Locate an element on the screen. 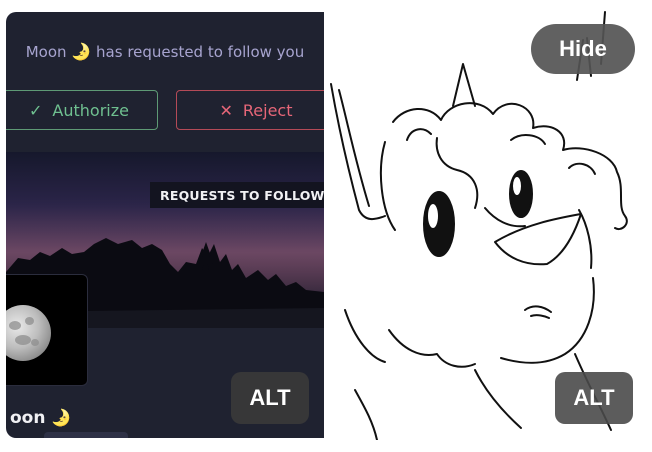  avatar is located at coordinates (47, 330).